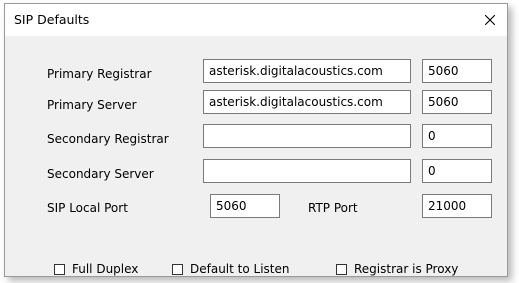 The image size is (519, 283). What do you see at coordinates (307, 171) in the screenshot?
I see `secondary-server-host-input` at bounding box center [307, 171].